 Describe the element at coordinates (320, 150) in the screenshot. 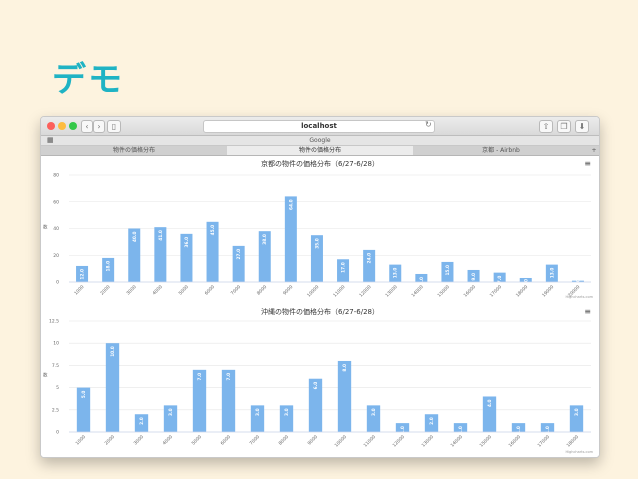

I see `tab-price-distribution-2: 物件の価格分布` at that location.